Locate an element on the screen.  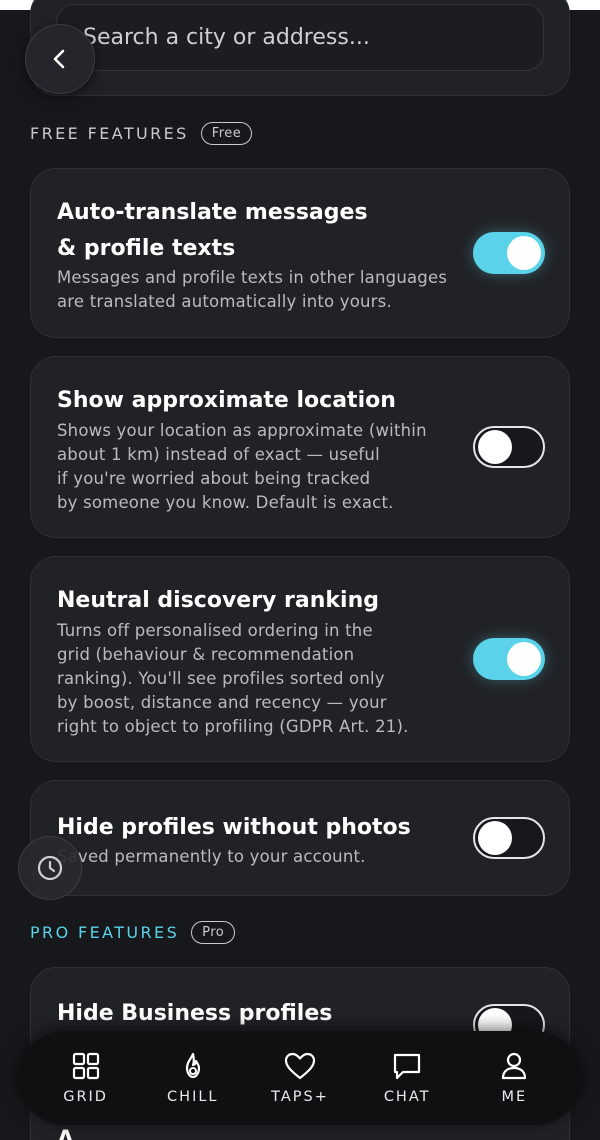
tab-label: CHAT is located at coordinates (407, 1097).